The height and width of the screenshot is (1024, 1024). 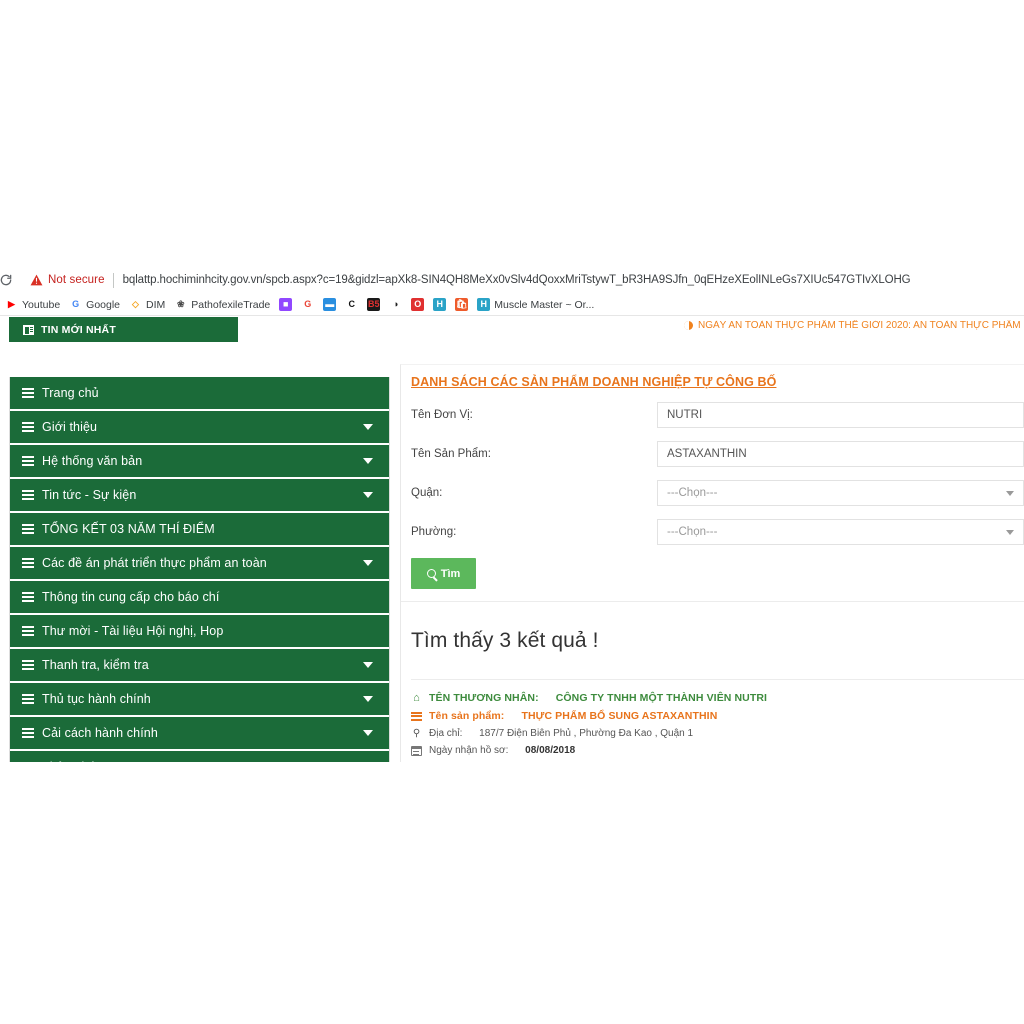 What do you see at coordinates (181, 304) in the screenshot?
I see `poe-trade-icon: ❀` at bounding box center [181, 304].